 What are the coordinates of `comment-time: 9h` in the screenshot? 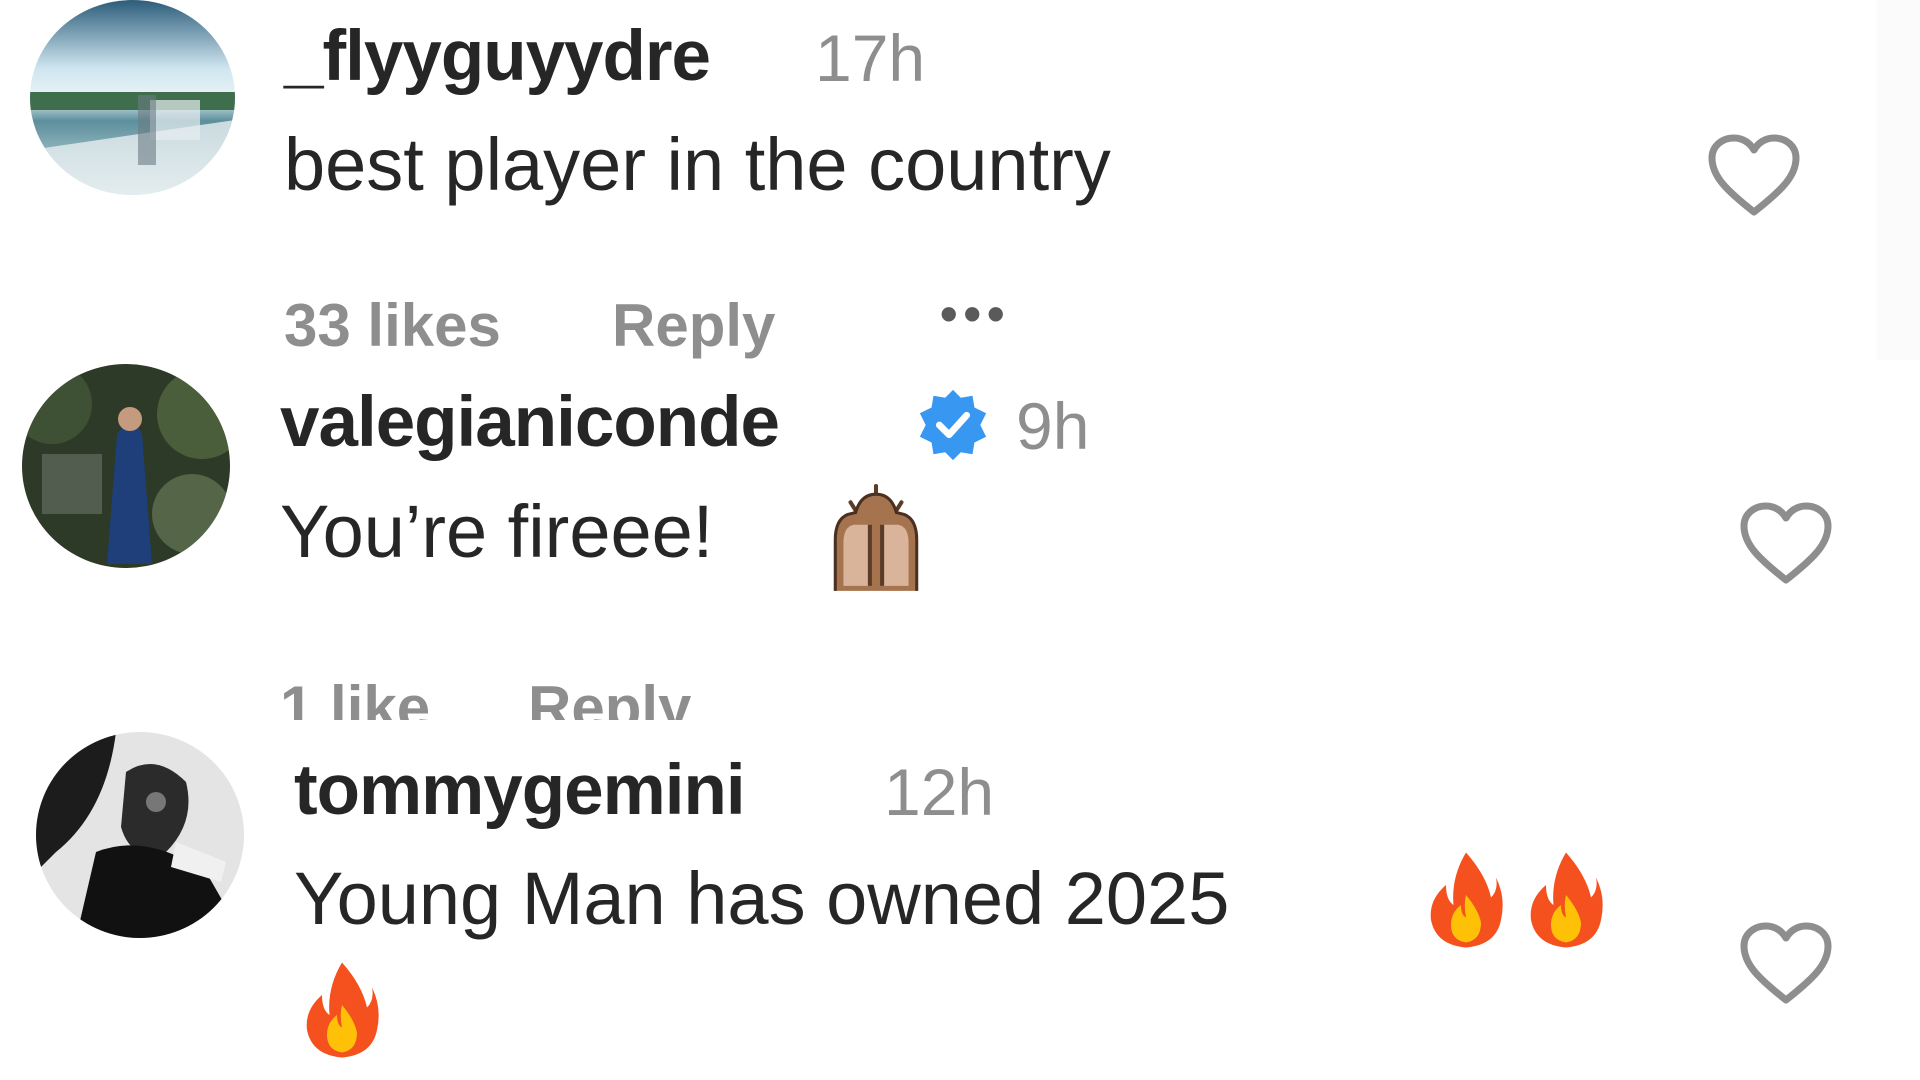 It's located at (1053, 426).